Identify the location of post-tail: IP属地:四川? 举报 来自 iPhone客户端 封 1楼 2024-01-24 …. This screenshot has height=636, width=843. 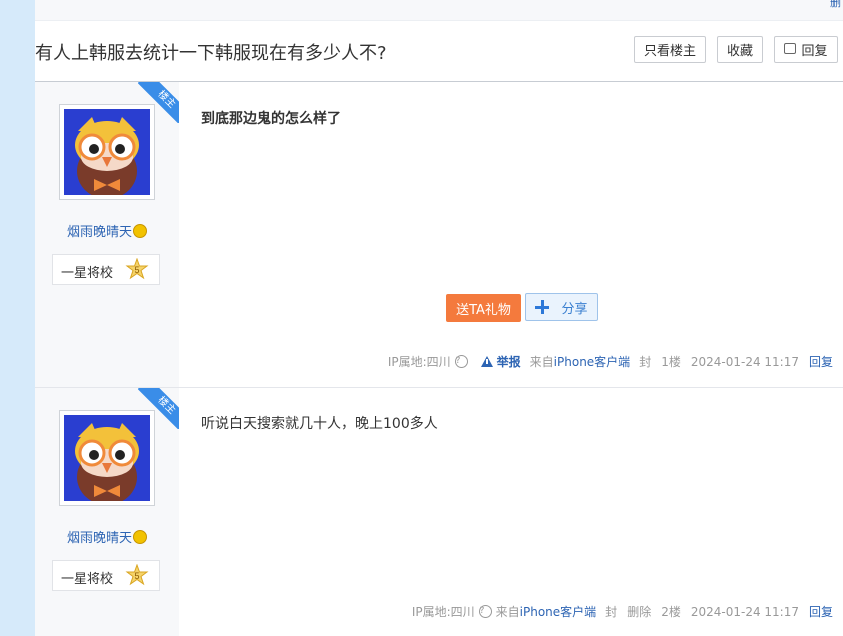
(610, 361).